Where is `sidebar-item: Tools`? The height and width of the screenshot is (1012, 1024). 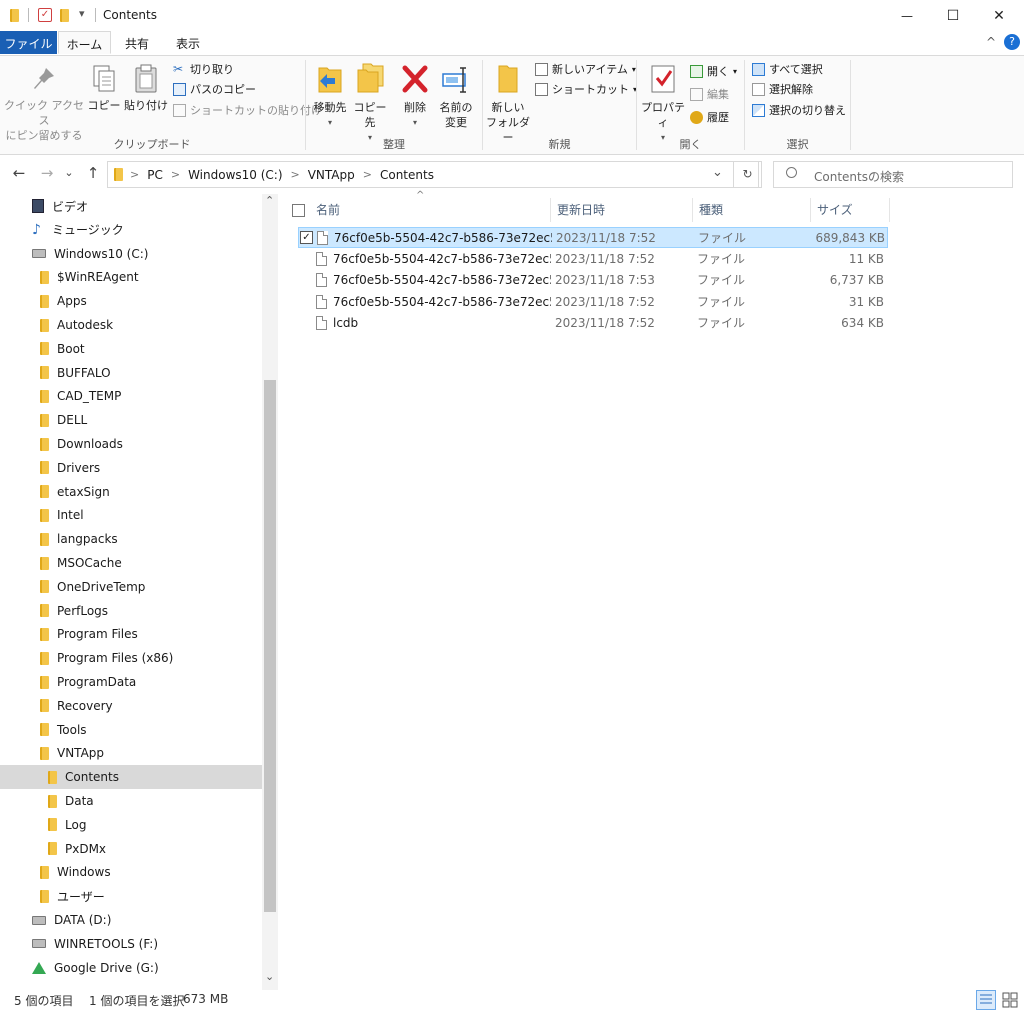
sidebar-item: Tools is located at coordinates (131, 730).